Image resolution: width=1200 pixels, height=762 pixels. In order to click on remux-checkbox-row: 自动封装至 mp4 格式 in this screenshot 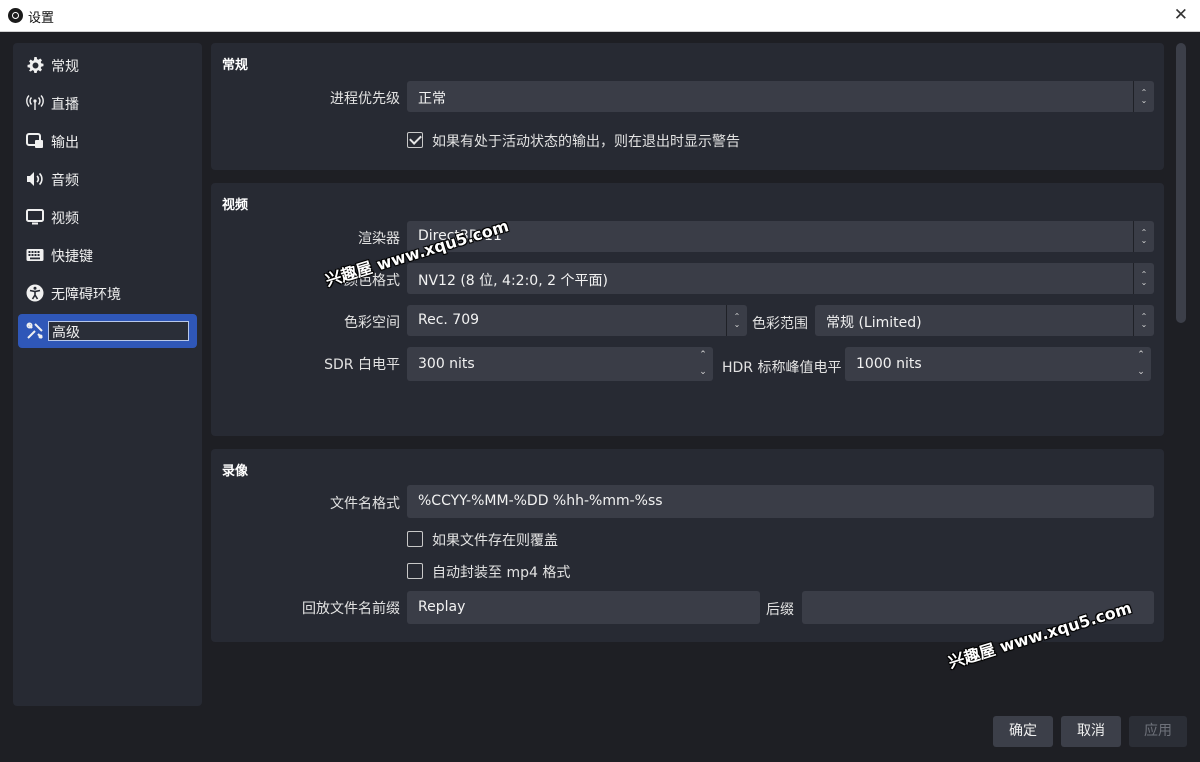, I will do `click(507, 572)`.